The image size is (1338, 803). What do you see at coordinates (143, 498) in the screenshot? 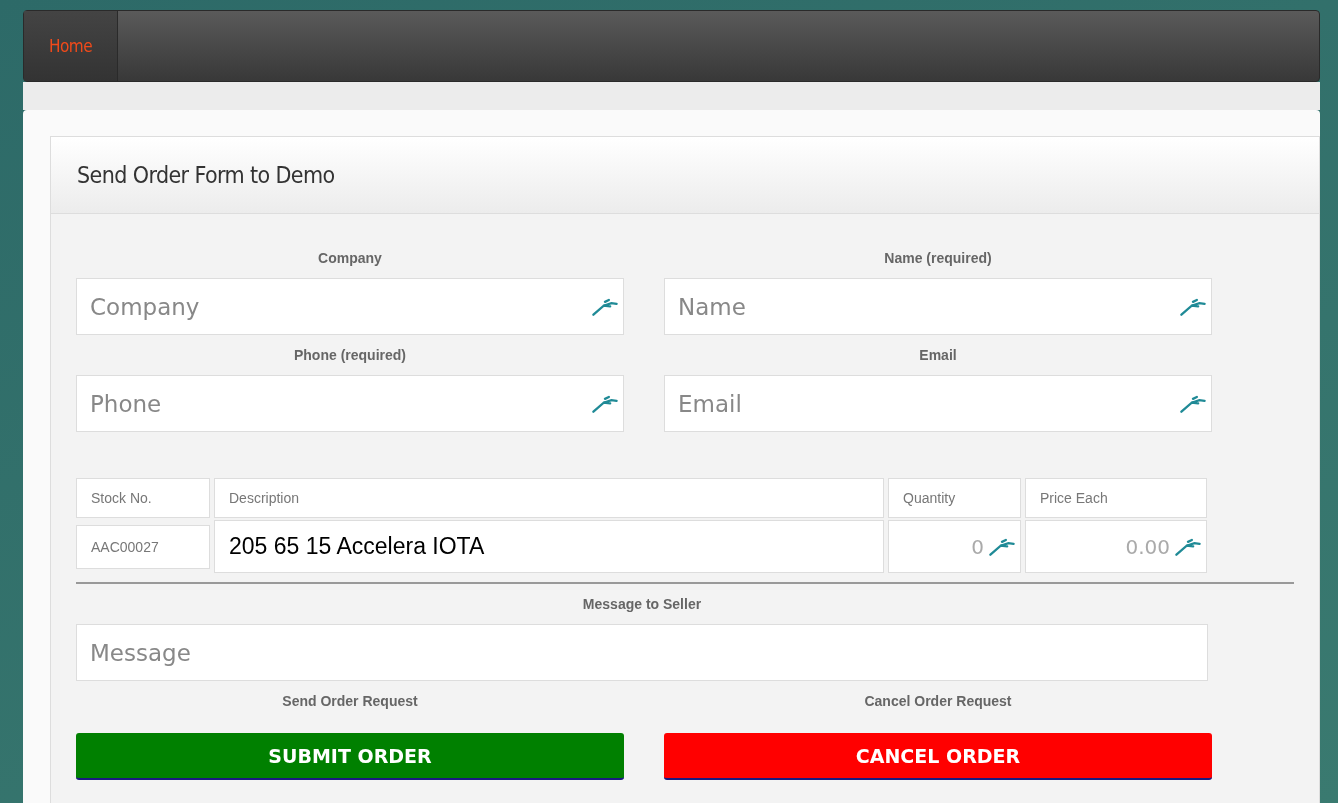
I see `column-header: Stock No.` at bounding box center [143, 498].